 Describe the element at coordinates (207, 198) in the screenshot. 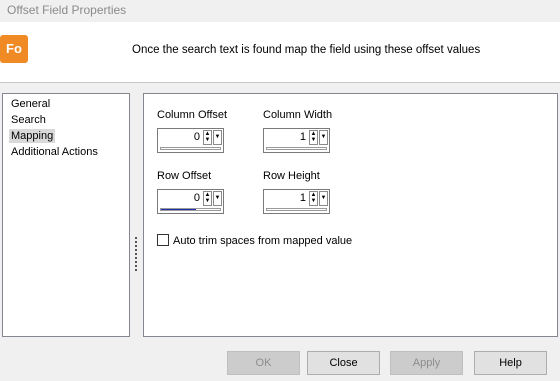

I see `row-offset-up-down-icon: ▲ ▼` at that location.